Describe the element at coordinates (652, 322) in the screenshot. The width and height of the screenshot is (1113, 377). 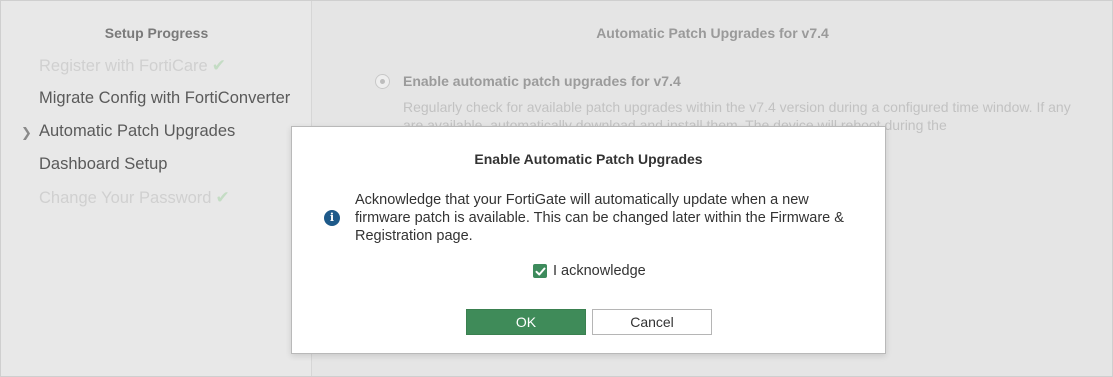
I see `cancel-button: Cancel` at that location.